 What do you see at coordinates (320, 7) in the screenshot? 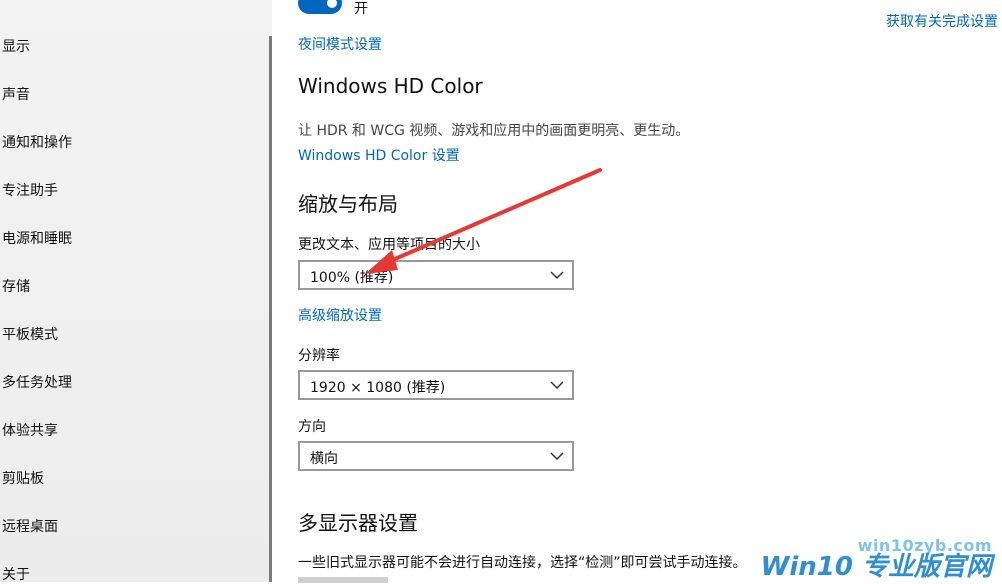
I see `night-light-toggle` at bounding box center [320, 7].